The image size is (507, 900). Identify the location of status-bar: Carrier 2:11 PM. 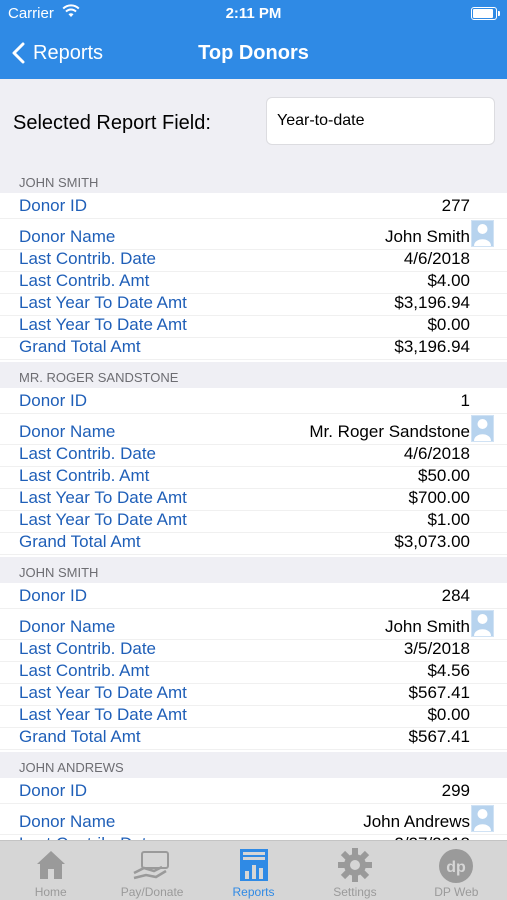
(253, 14).